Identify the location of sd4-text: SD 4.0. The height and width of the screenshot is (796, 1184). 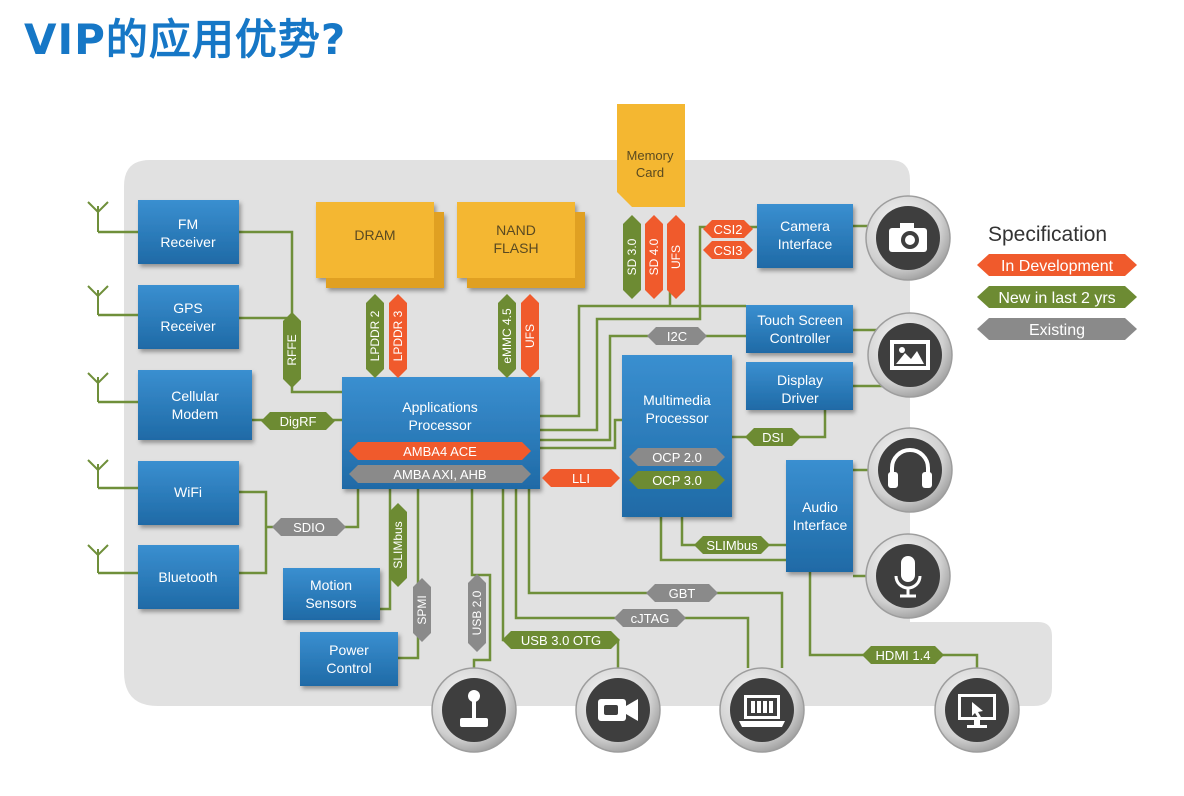
(654, 256).